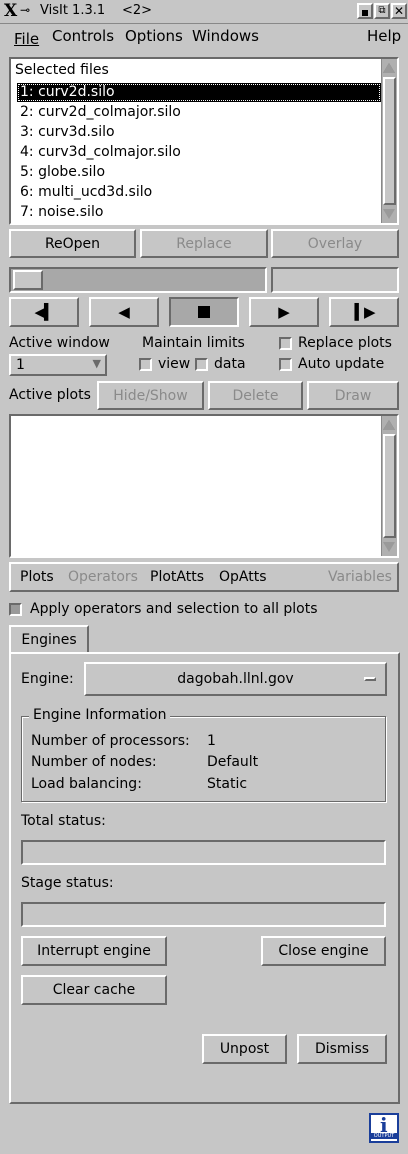 This screenshot has width=408, height=1154. What do you see at coordinates (204, 486) in the screenshot?
I see `active-plots-list` at bounding box center [204, 486].